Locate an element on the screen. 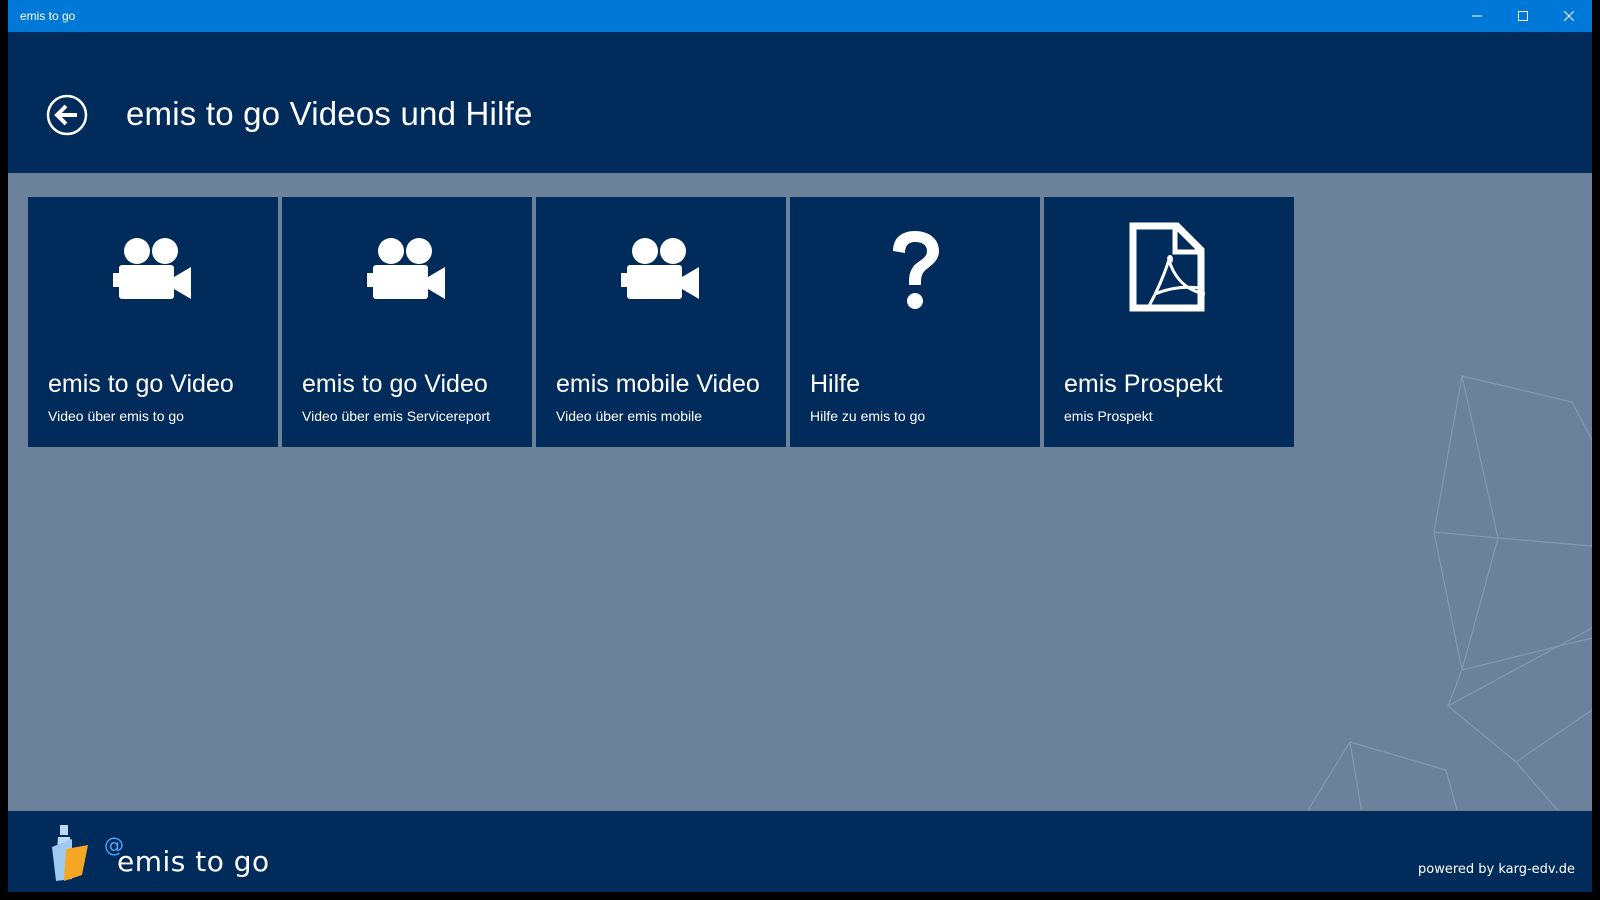 The width and height of the screenshot is (1600, 900). minimize-icon is located at coordinates (1477, 16).